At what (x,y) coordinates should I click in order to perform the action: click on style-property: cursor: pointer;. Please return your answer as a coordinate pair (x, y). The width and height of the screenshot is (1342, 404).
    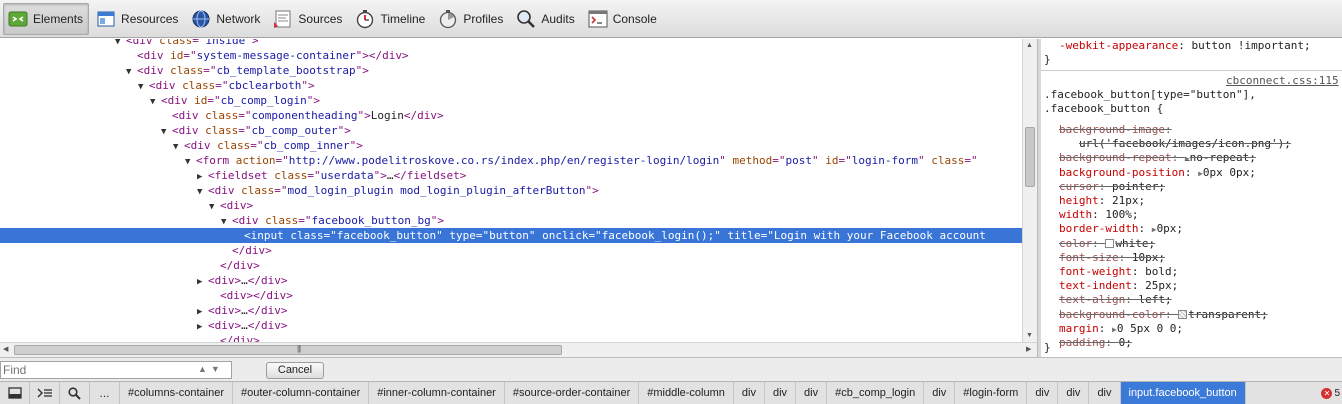
    Looking at the image, I should click on (1112, 187).